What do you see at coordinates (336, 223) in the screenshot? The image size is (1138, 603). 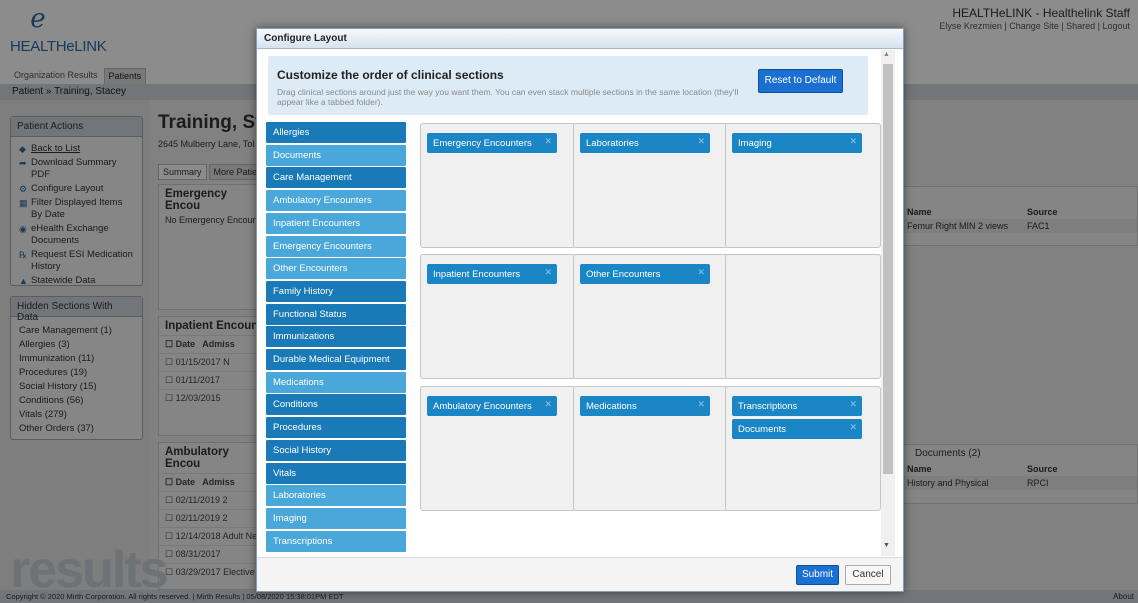 I see `section-list-item: Inpatient Encounters` at bounding box center [336, 223].